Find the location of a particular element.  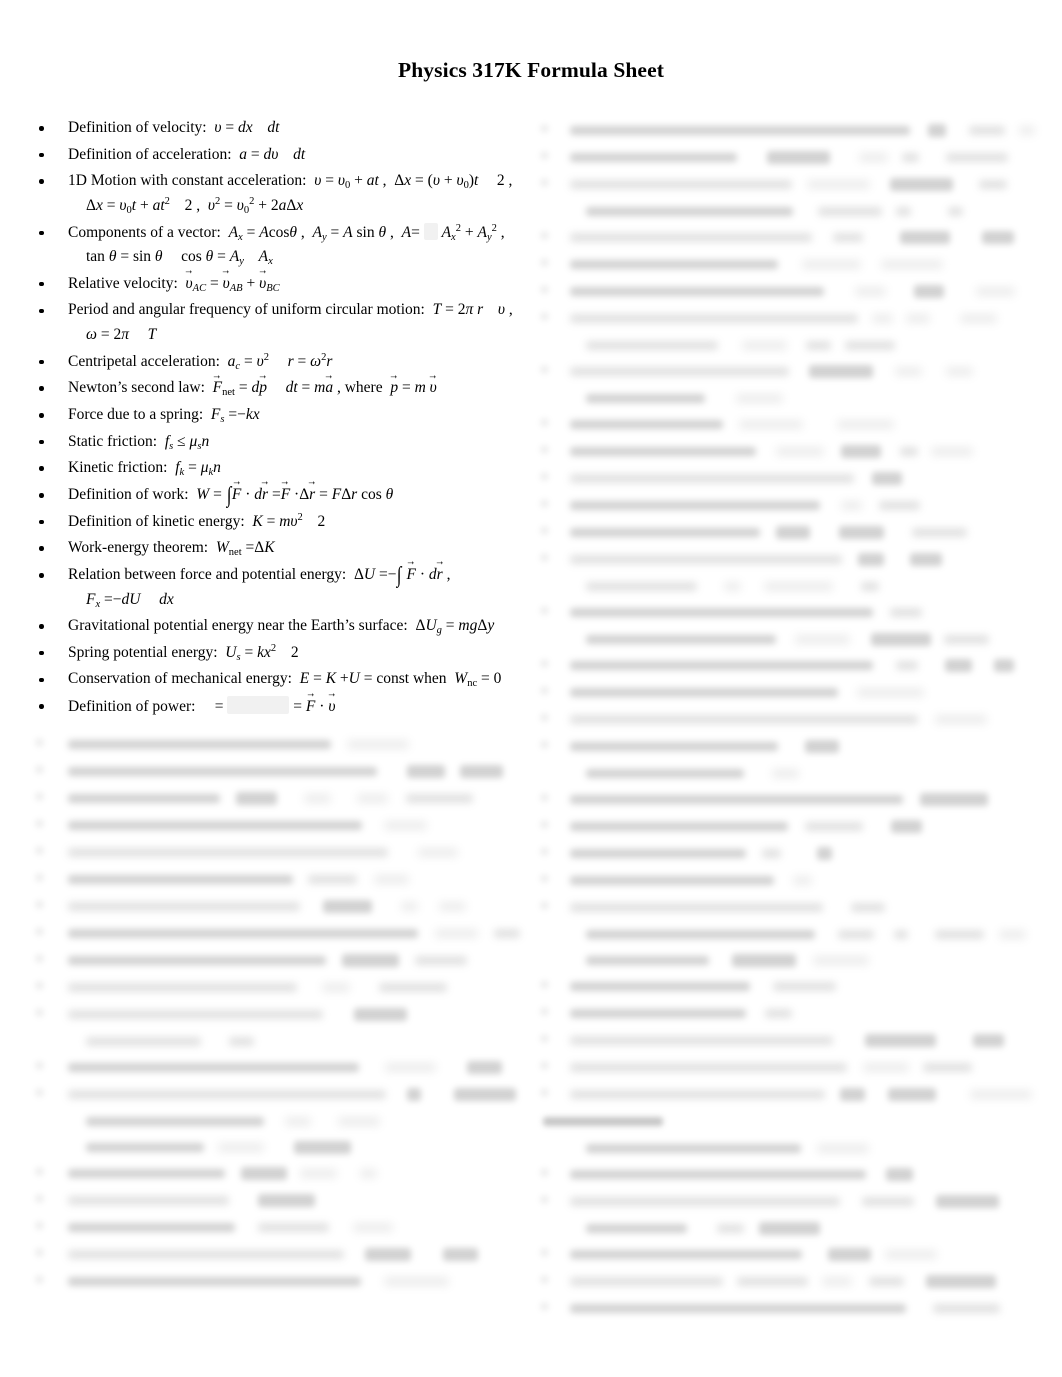

formula-expression: Fs =−kx is located at coordinates (235, 415).